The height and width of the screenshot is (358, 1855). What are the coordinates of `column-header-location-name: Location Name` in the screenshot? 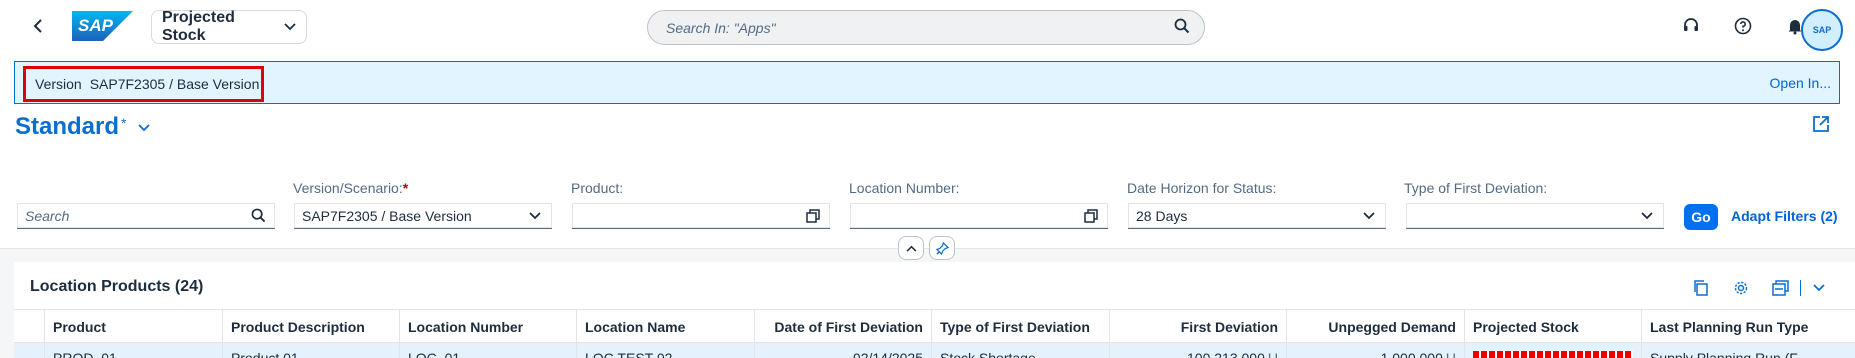 It's located at (665, 327).